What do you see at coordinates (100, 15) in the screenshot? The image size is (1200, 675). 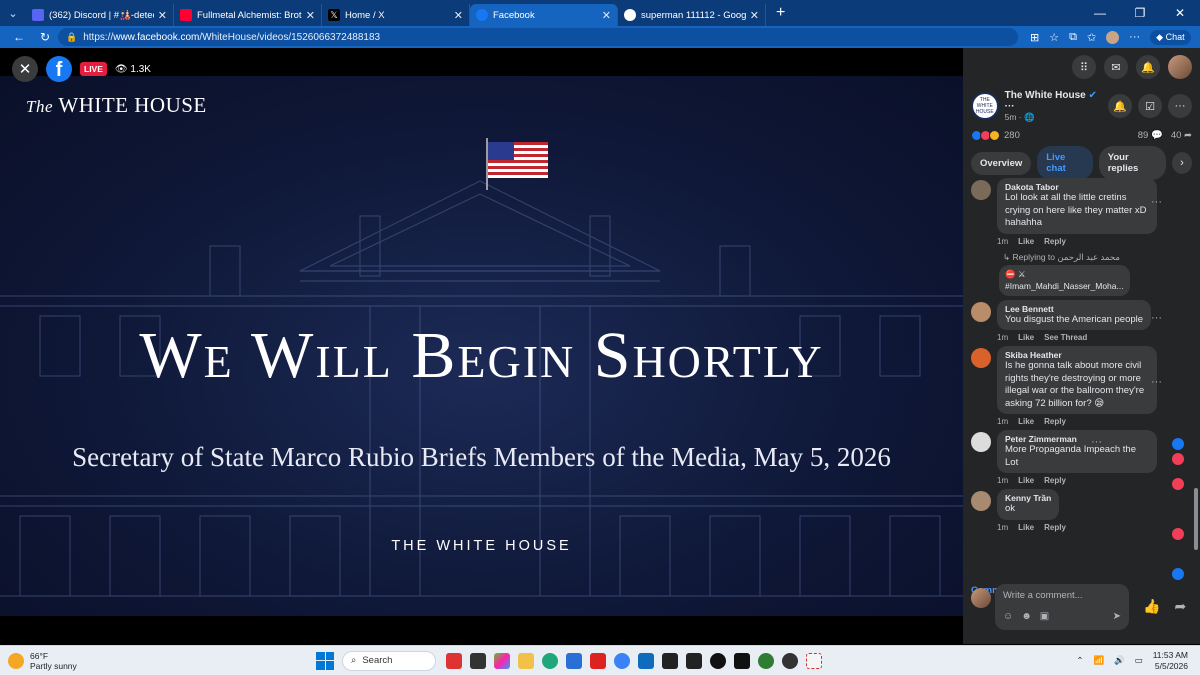 I see `browser-tab: (362) Discord | #🎎-detective-gen ✕` at bounding box center [100, 15].